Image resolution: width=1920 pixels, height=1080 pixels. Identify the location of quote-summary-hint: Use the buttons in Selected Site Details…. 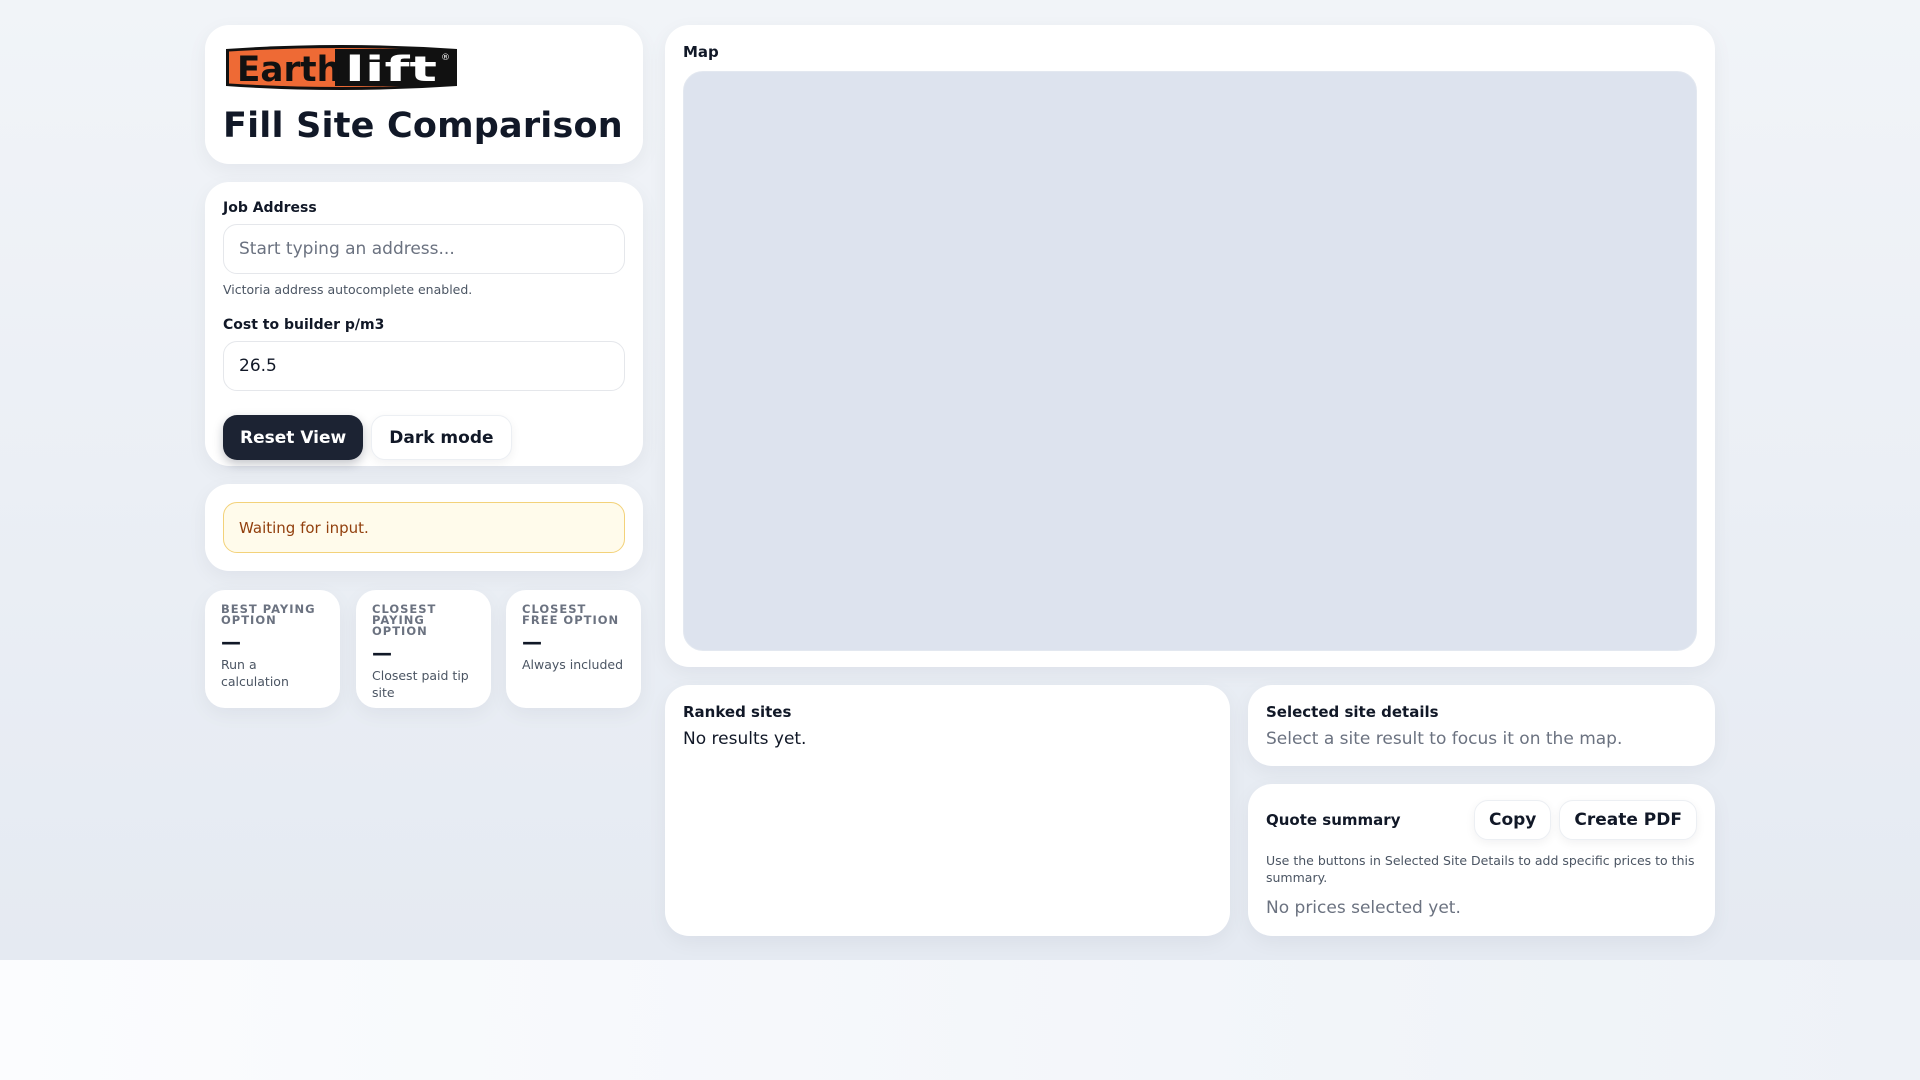
(1480, 869).